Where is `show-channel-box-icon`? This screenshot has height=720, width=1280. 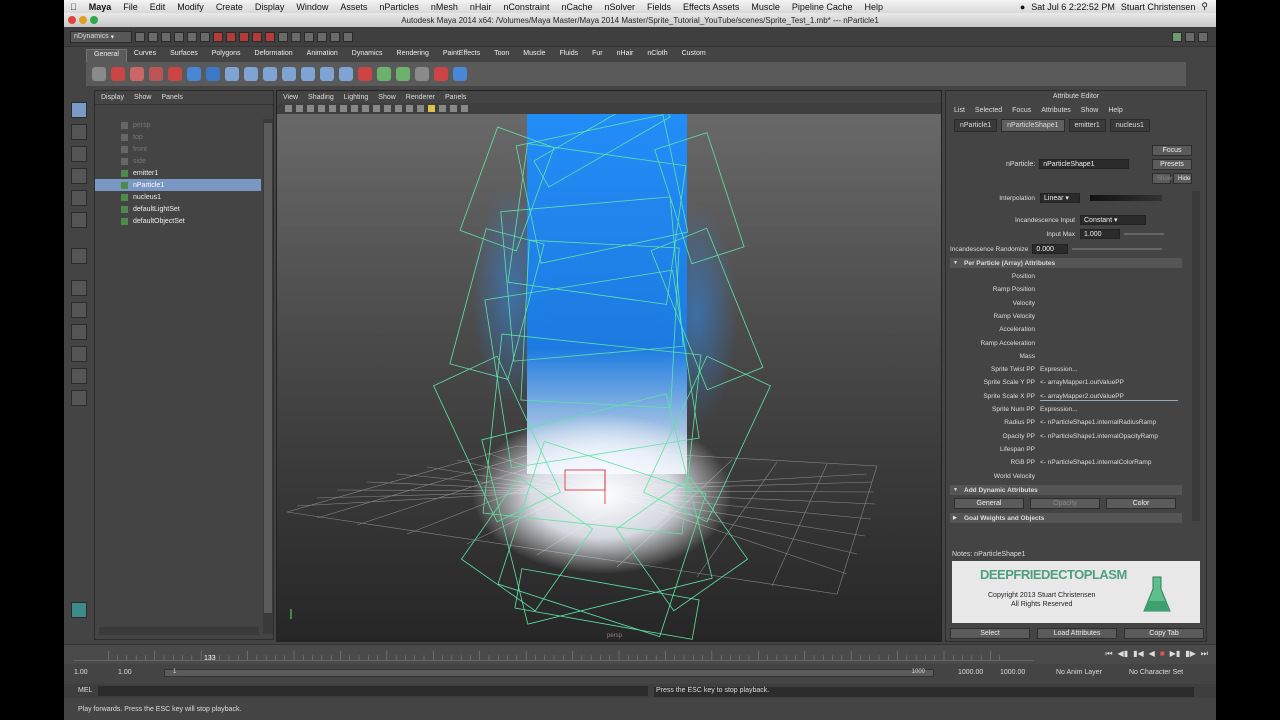 show-channel-box-icon is located at coordinates (1203, 36).